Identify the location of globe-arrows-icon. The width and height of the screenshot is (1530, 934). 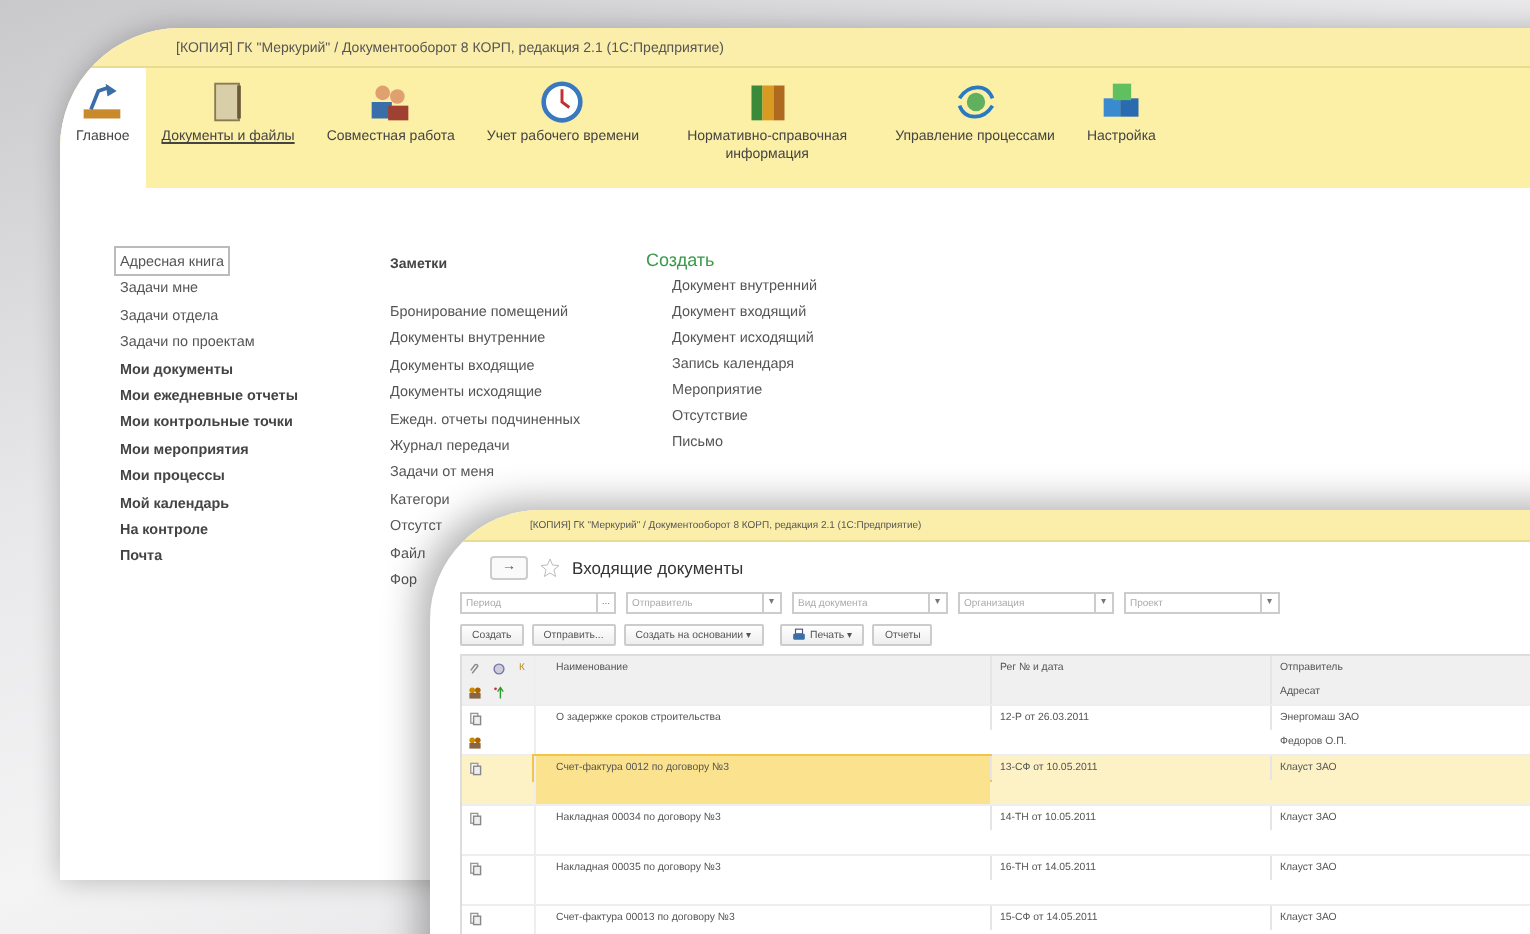
(975, 102).